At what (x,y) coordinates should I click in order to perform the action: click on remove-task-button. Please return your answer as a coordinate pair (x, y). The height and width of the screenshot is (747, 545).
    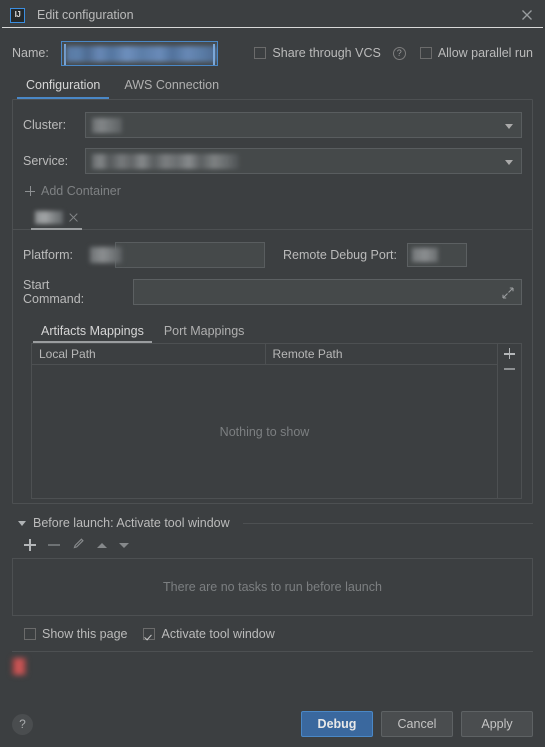
    Looking at the image, I should click on (54, 545).